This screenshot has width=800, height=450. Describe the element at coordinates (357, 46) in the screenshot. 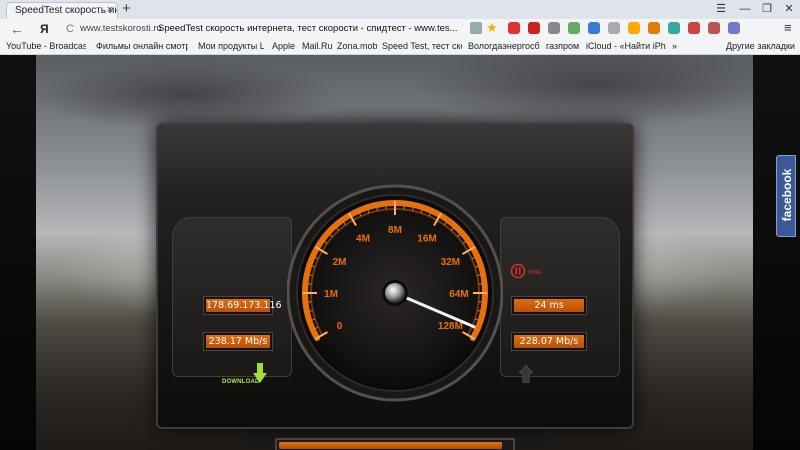

I see `bookmark-zona: Zona.mobi` at that location.